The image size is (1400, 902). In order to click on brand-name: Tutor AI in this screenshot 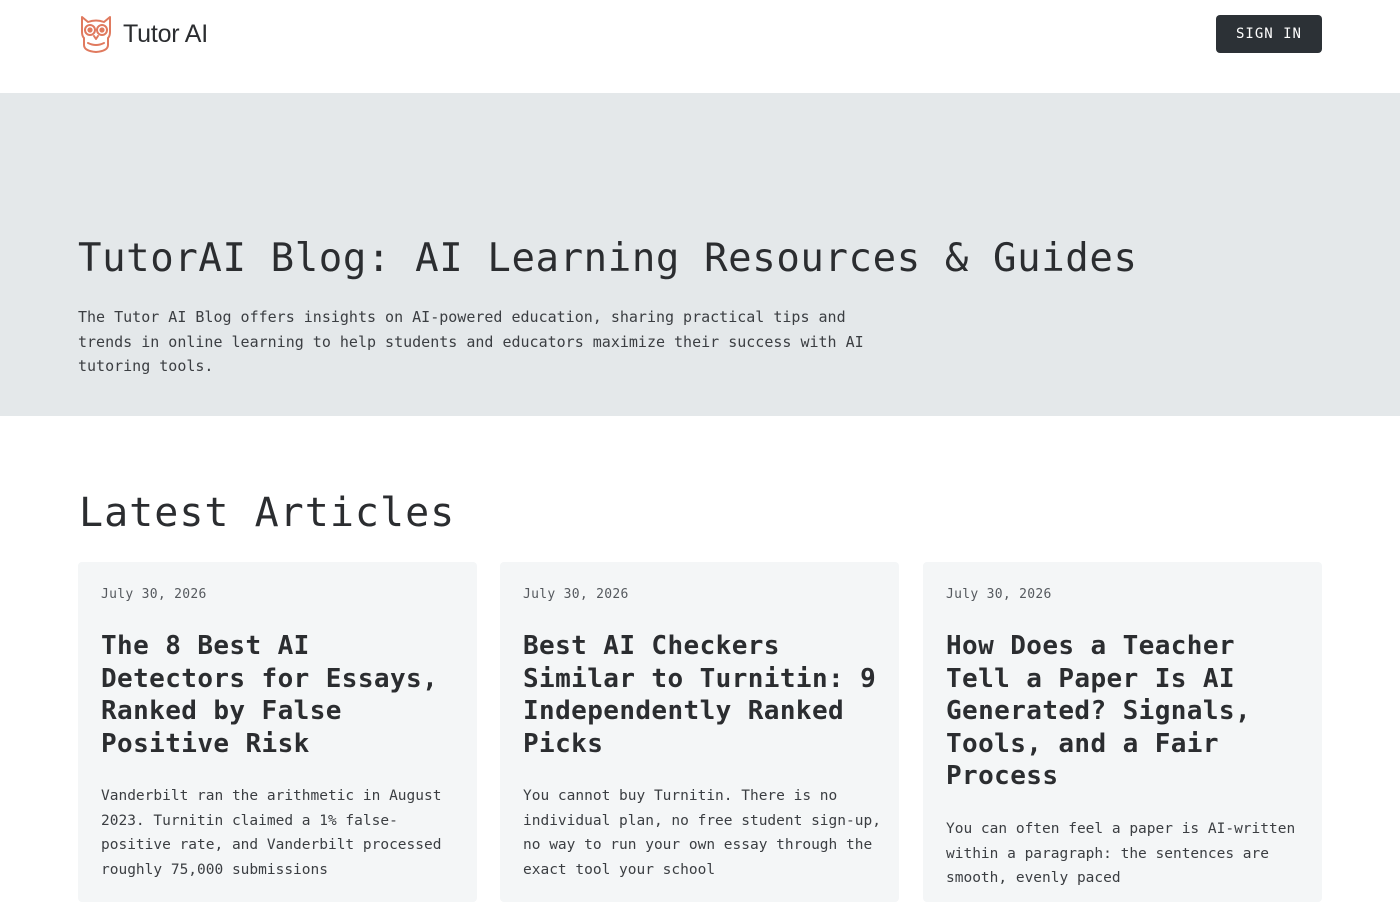, I will do `click(166, 33)`.